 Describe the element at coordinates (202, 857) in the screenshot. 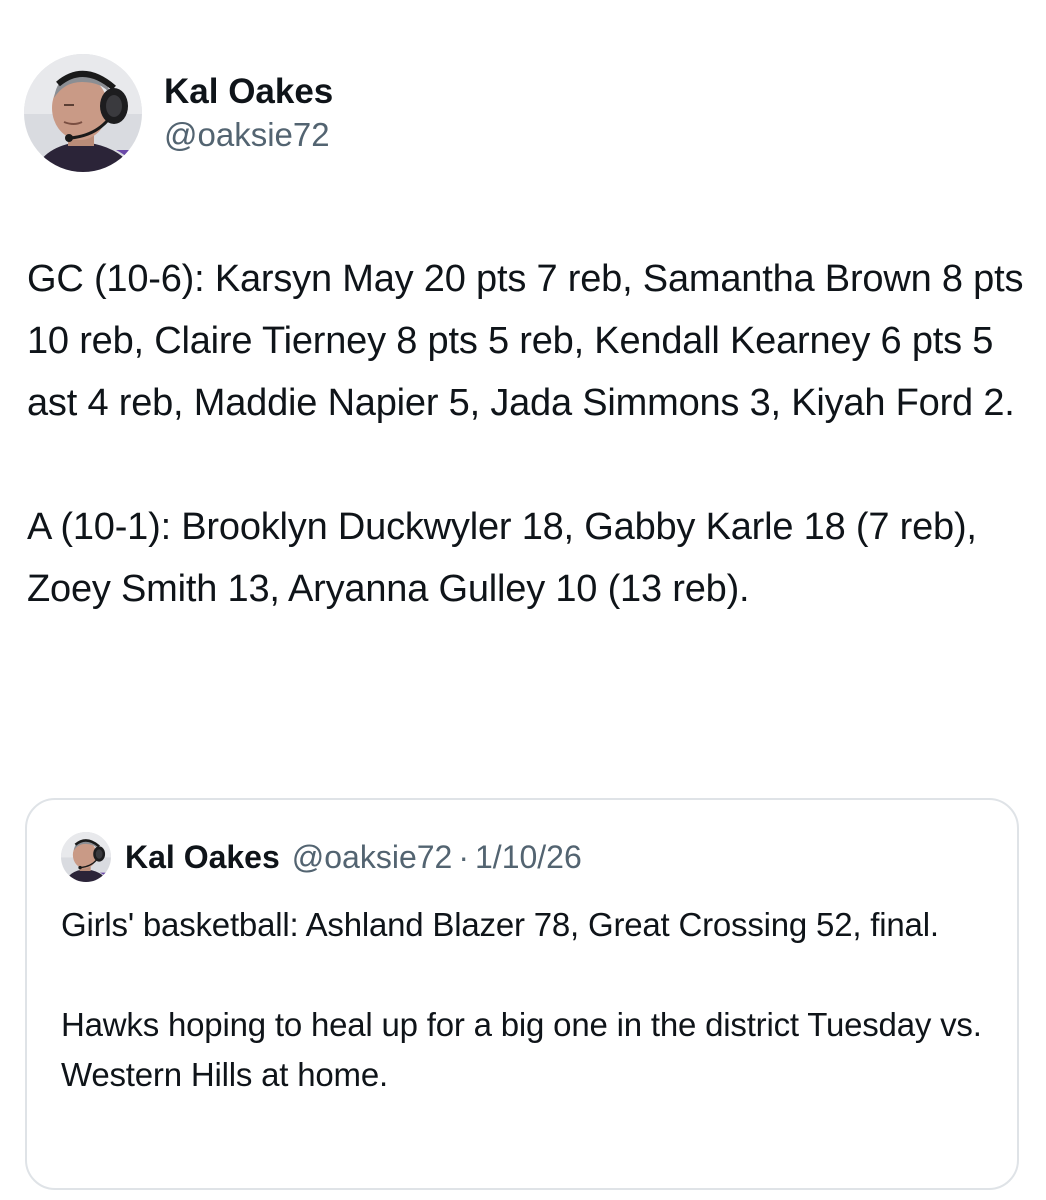

I see `quoted-author-display-name: Kal Oakes` at that location.